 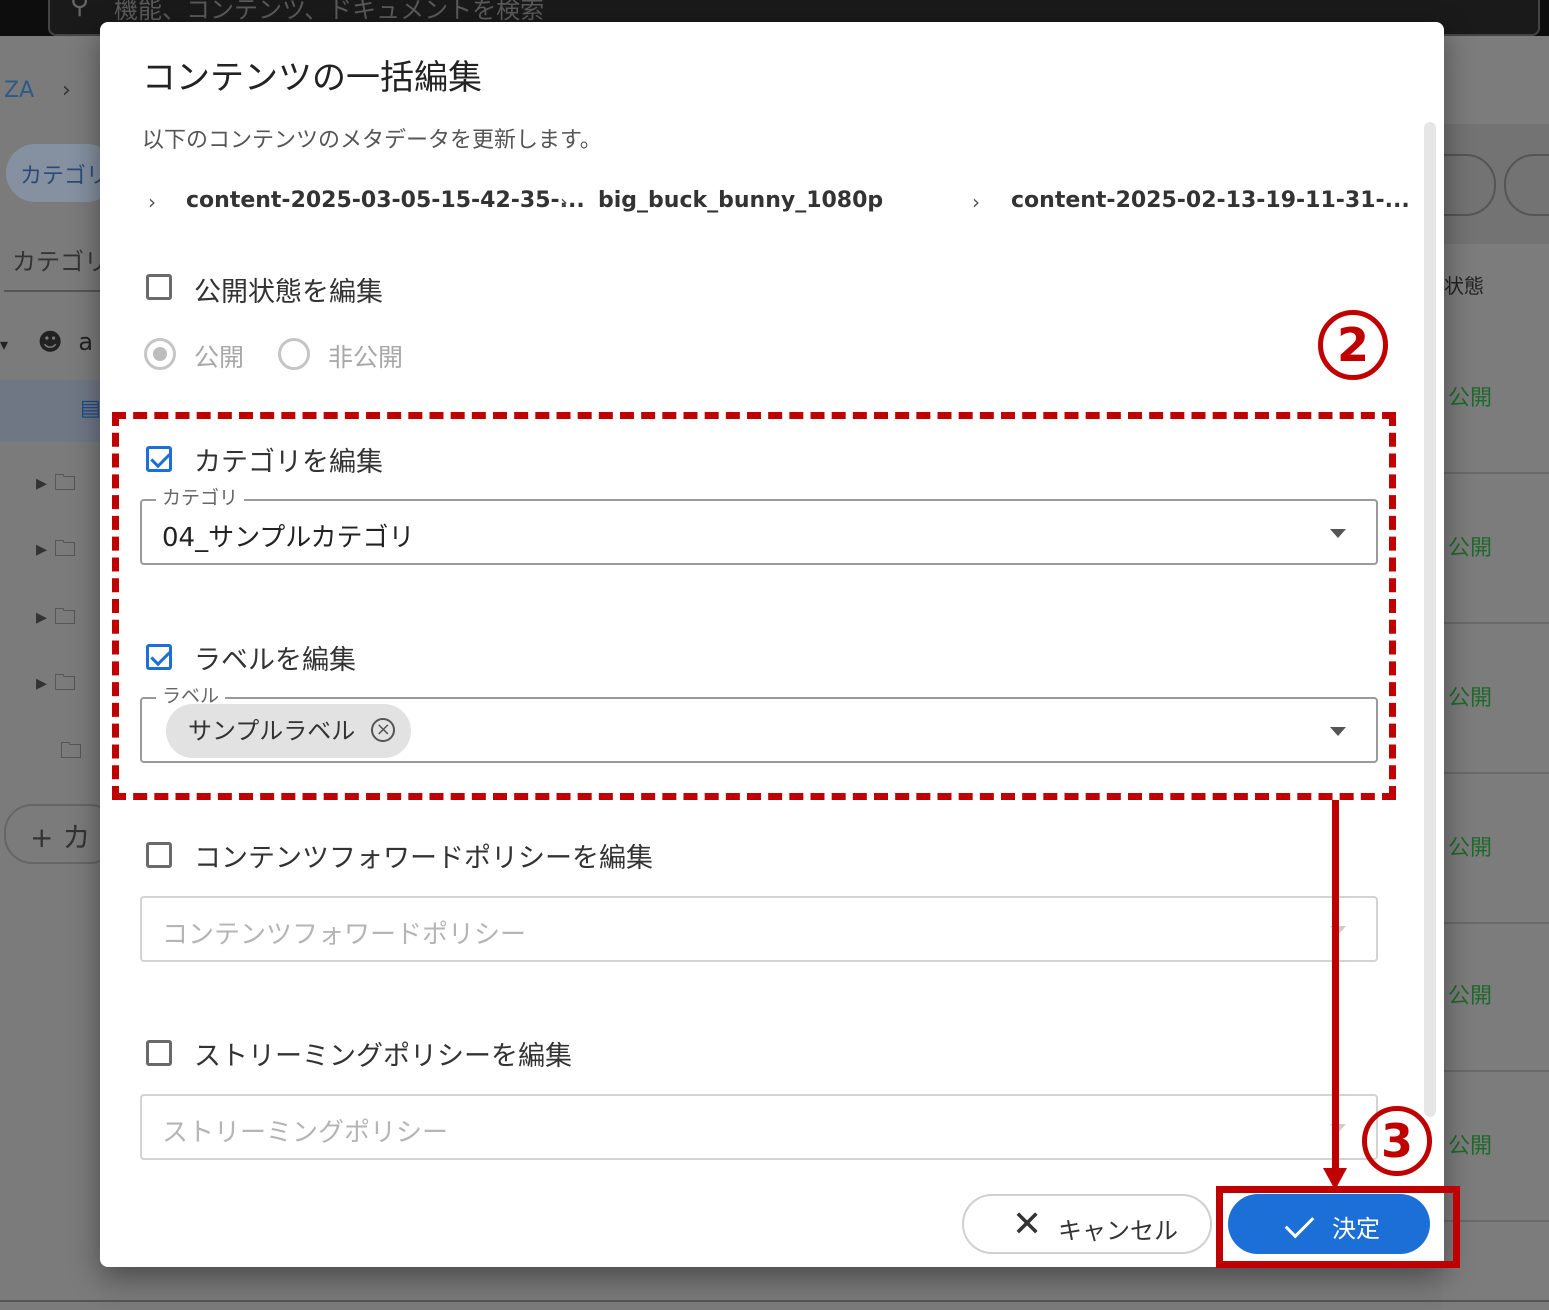 I want to click on radio-public-label: 公開, so click(x=219, y=357).